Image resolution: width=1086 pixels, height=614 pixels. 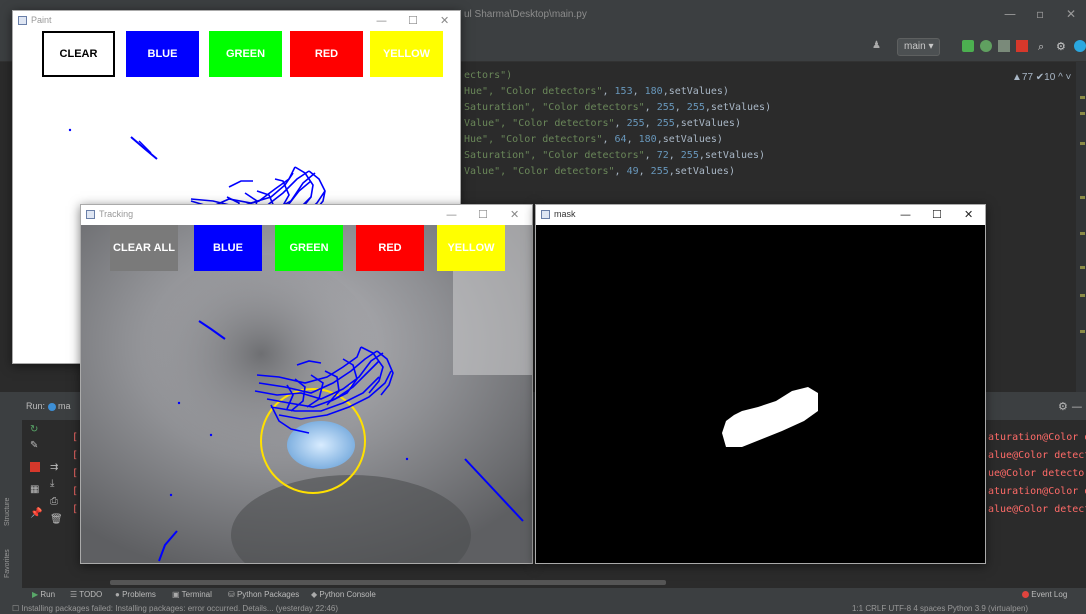 I want to click on tracking-minimize-button: —, so click(x=451, y=214).